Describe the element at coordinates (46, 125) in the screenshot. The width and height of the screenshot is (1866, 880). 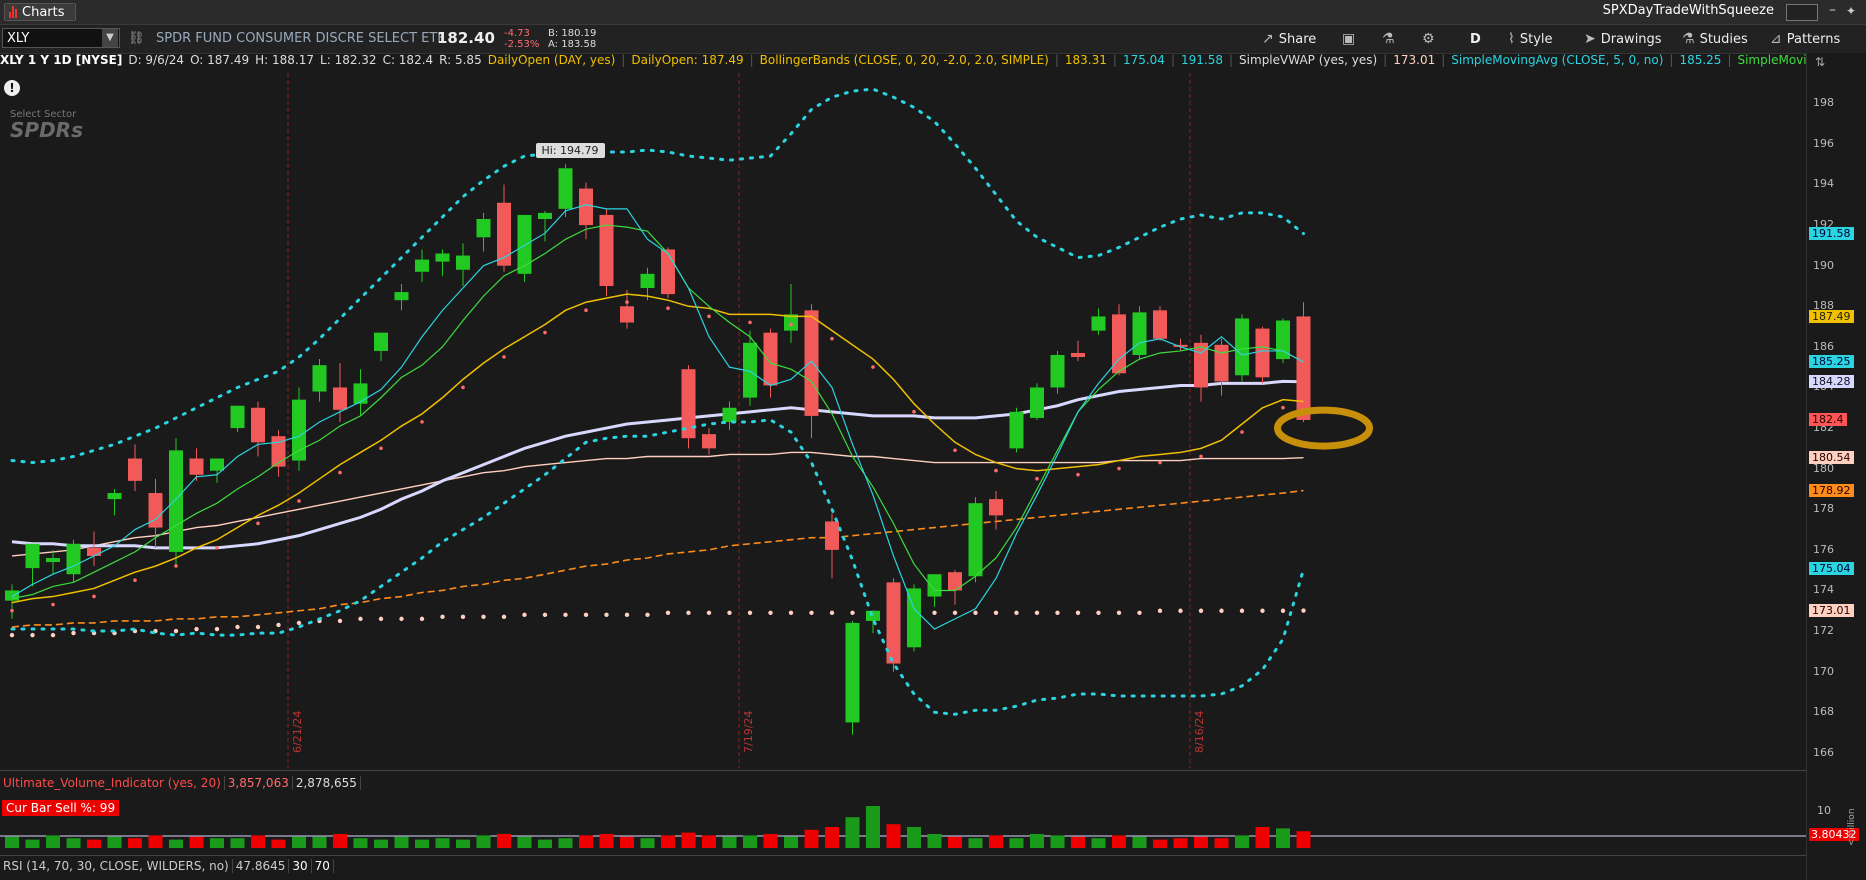
I see `spdr-logo: Select Sector SPDRs` at that location.